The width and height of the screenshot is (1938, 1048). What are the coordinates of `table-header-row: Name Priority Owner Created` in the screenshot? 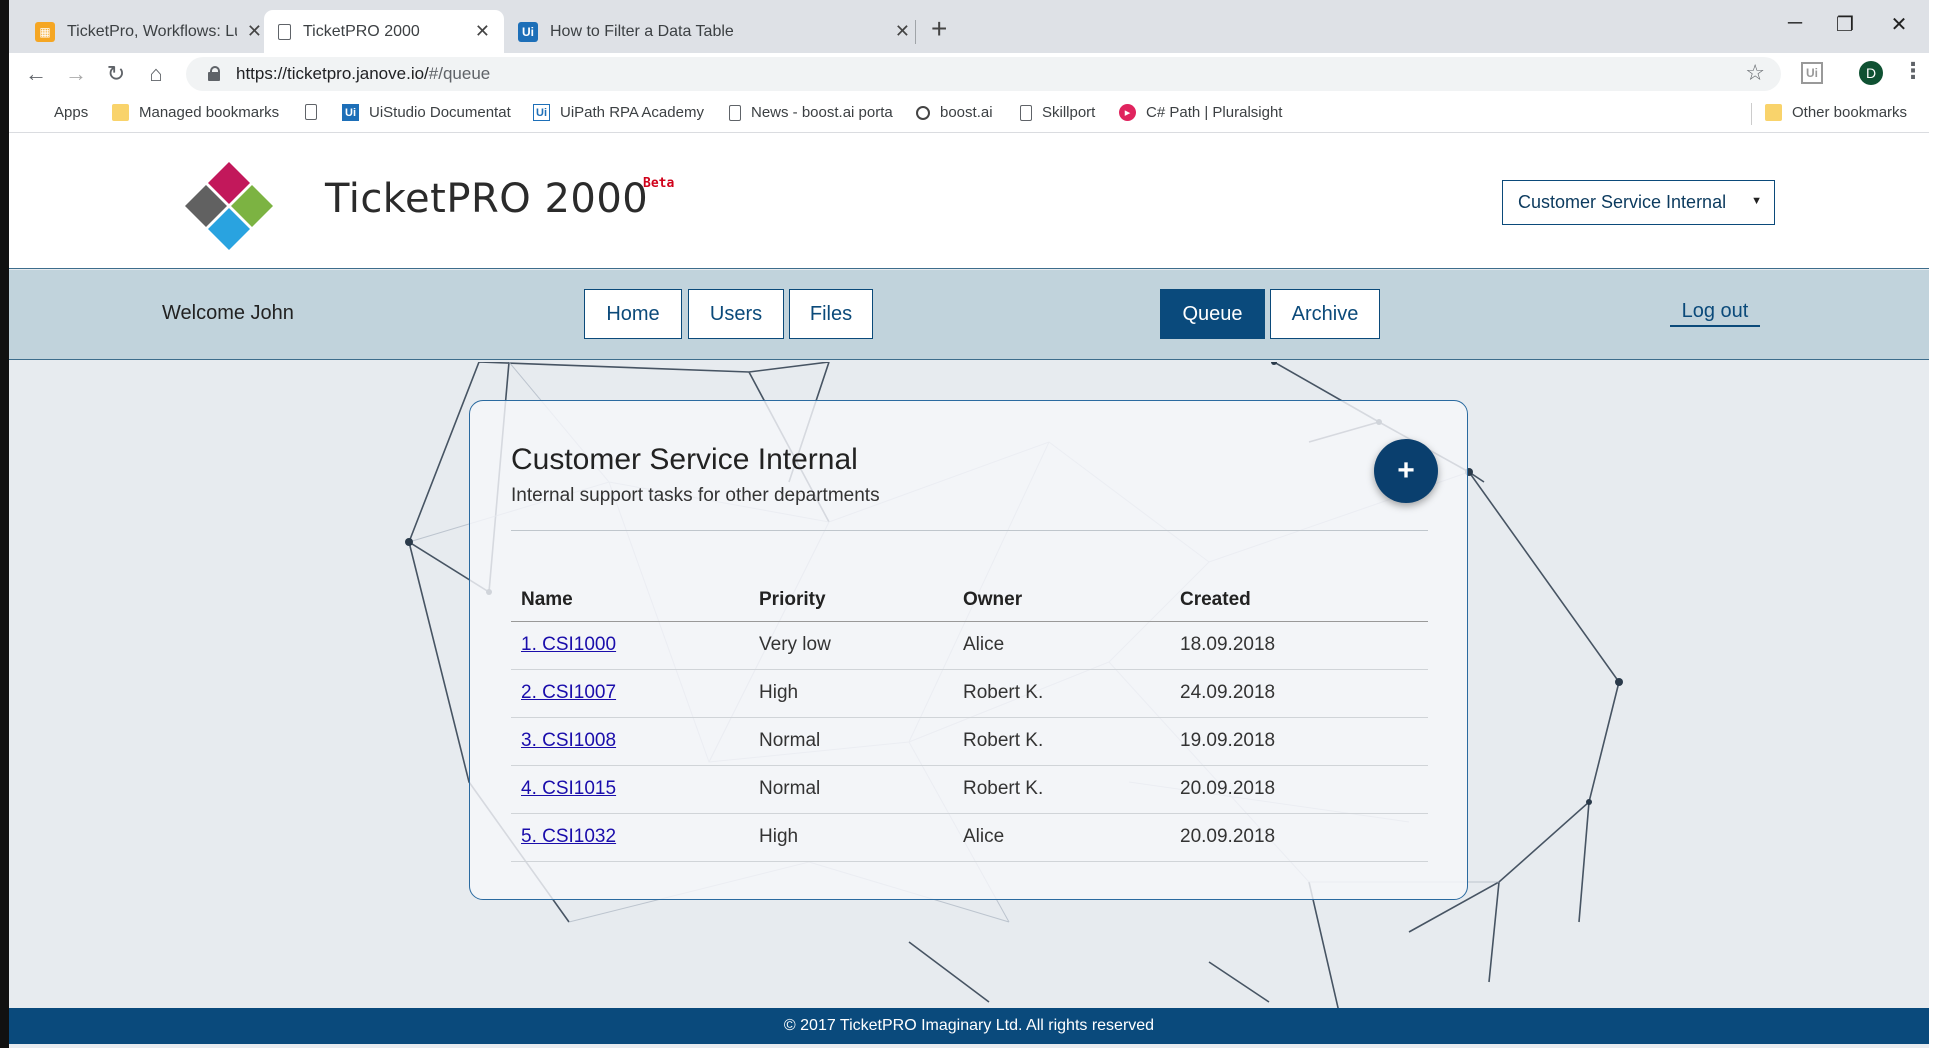 It's located at (969, 600).